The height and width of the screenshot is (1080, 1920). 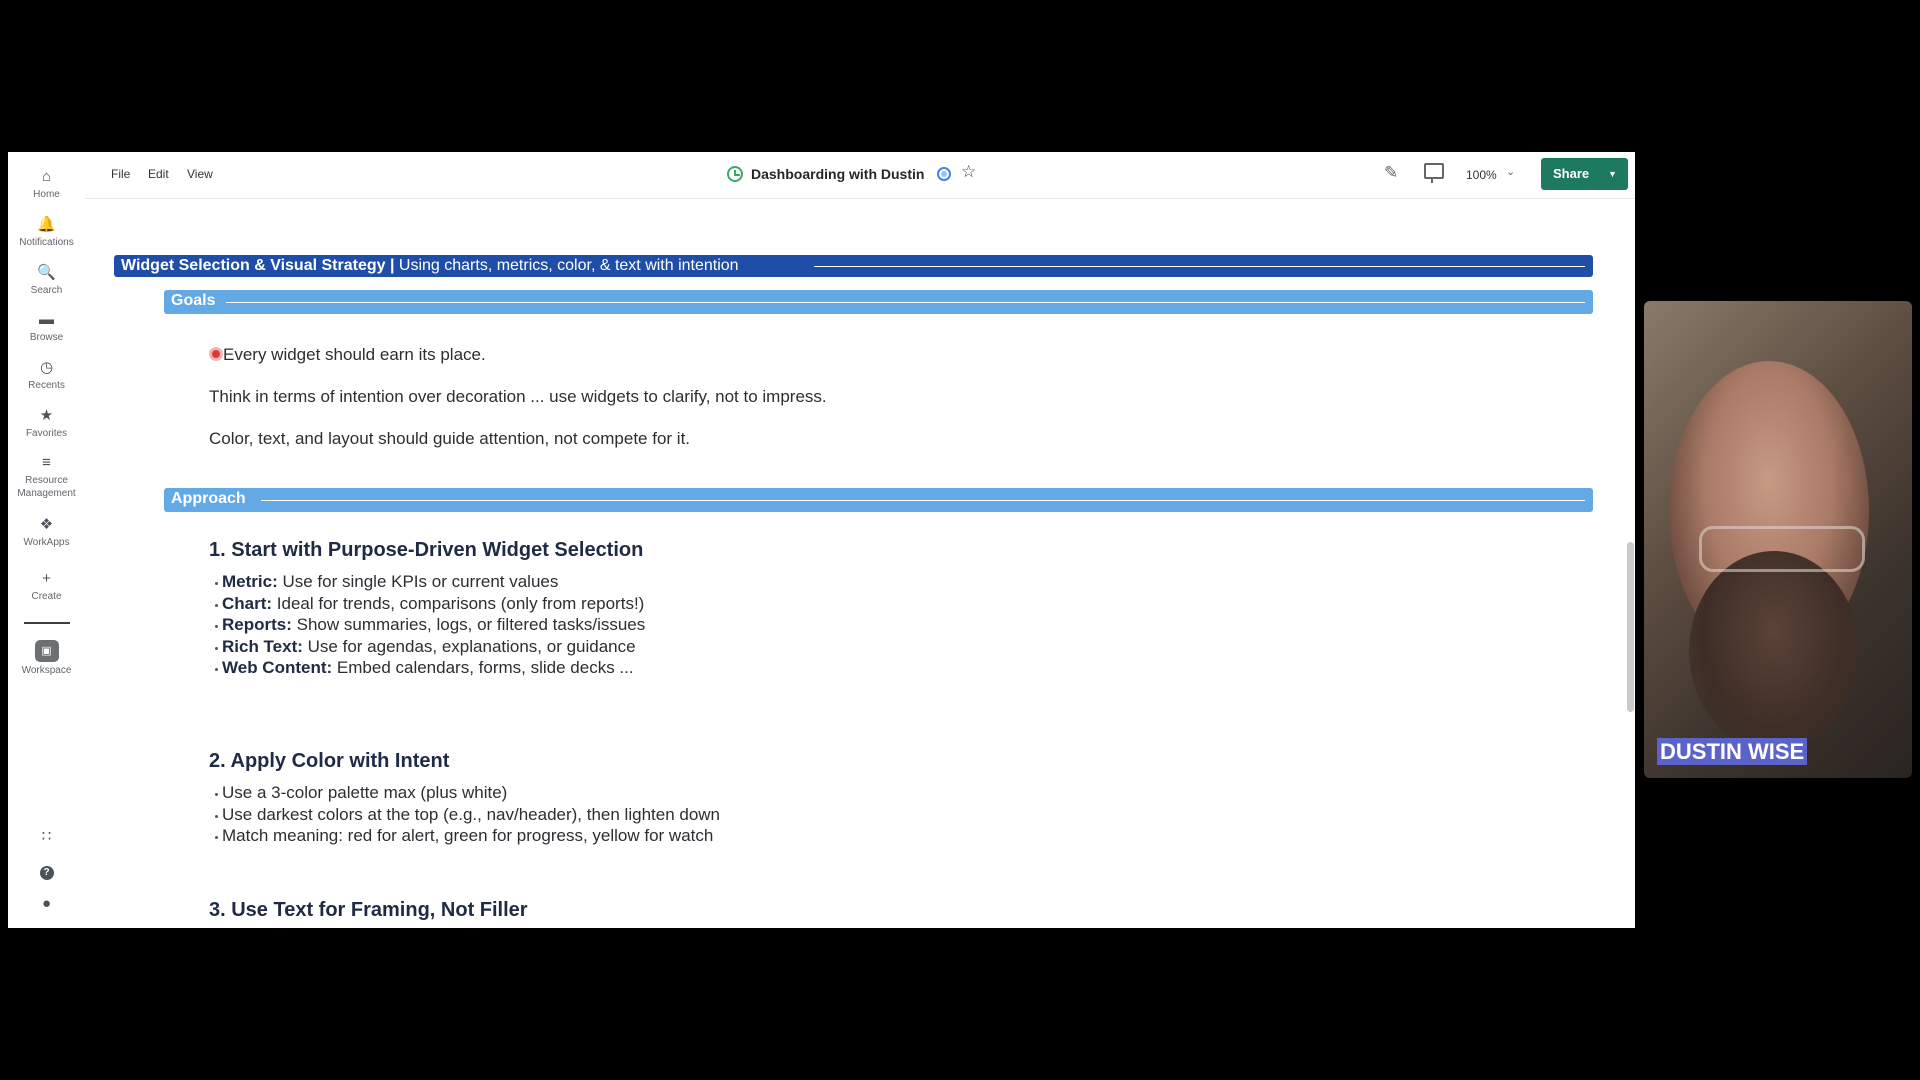 I want to click on banner-rule, so click(x=1199, y=266).